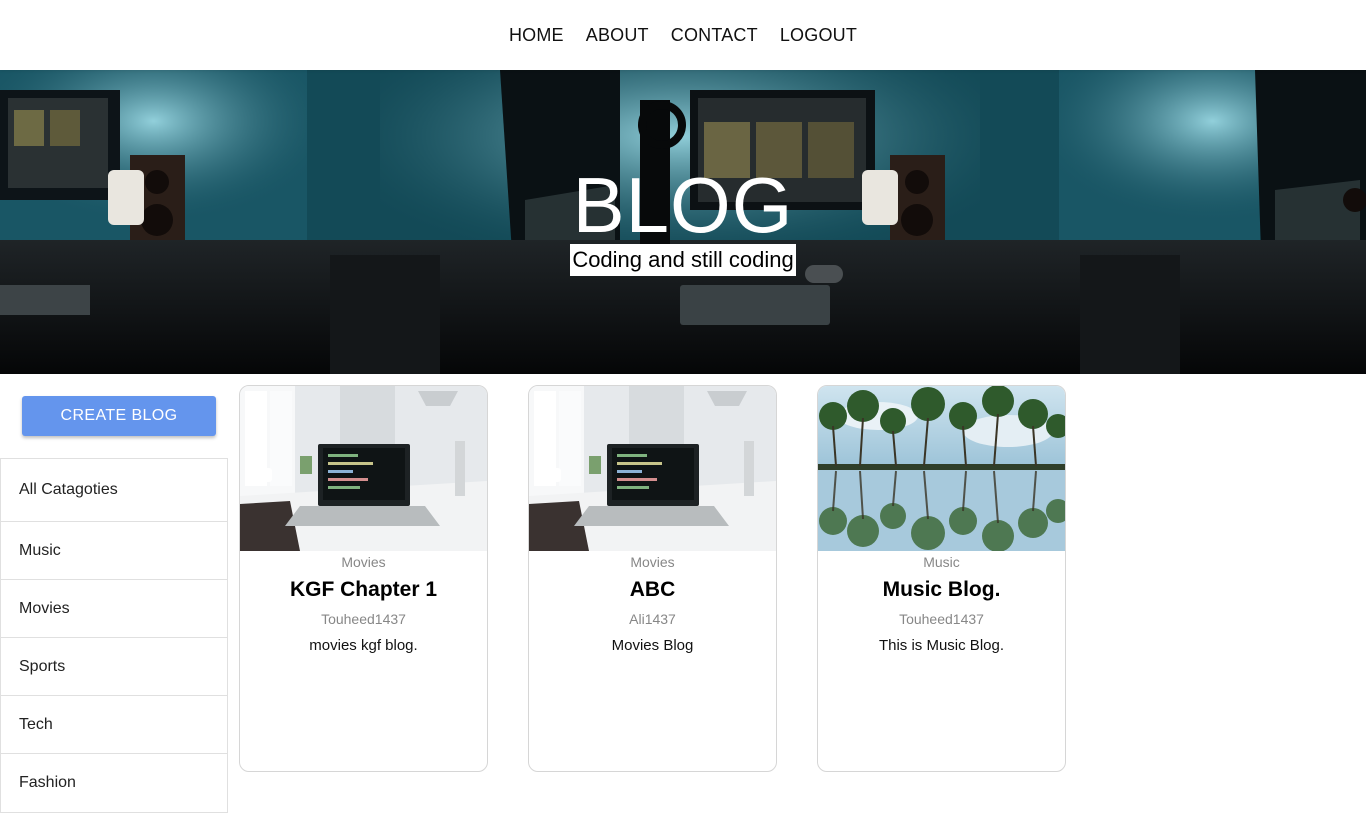 The image size is (1366, 813). Describe the element at coordinates (941, 645) in the screenshot. I see `post-description: This is Music Blog.` at that location.